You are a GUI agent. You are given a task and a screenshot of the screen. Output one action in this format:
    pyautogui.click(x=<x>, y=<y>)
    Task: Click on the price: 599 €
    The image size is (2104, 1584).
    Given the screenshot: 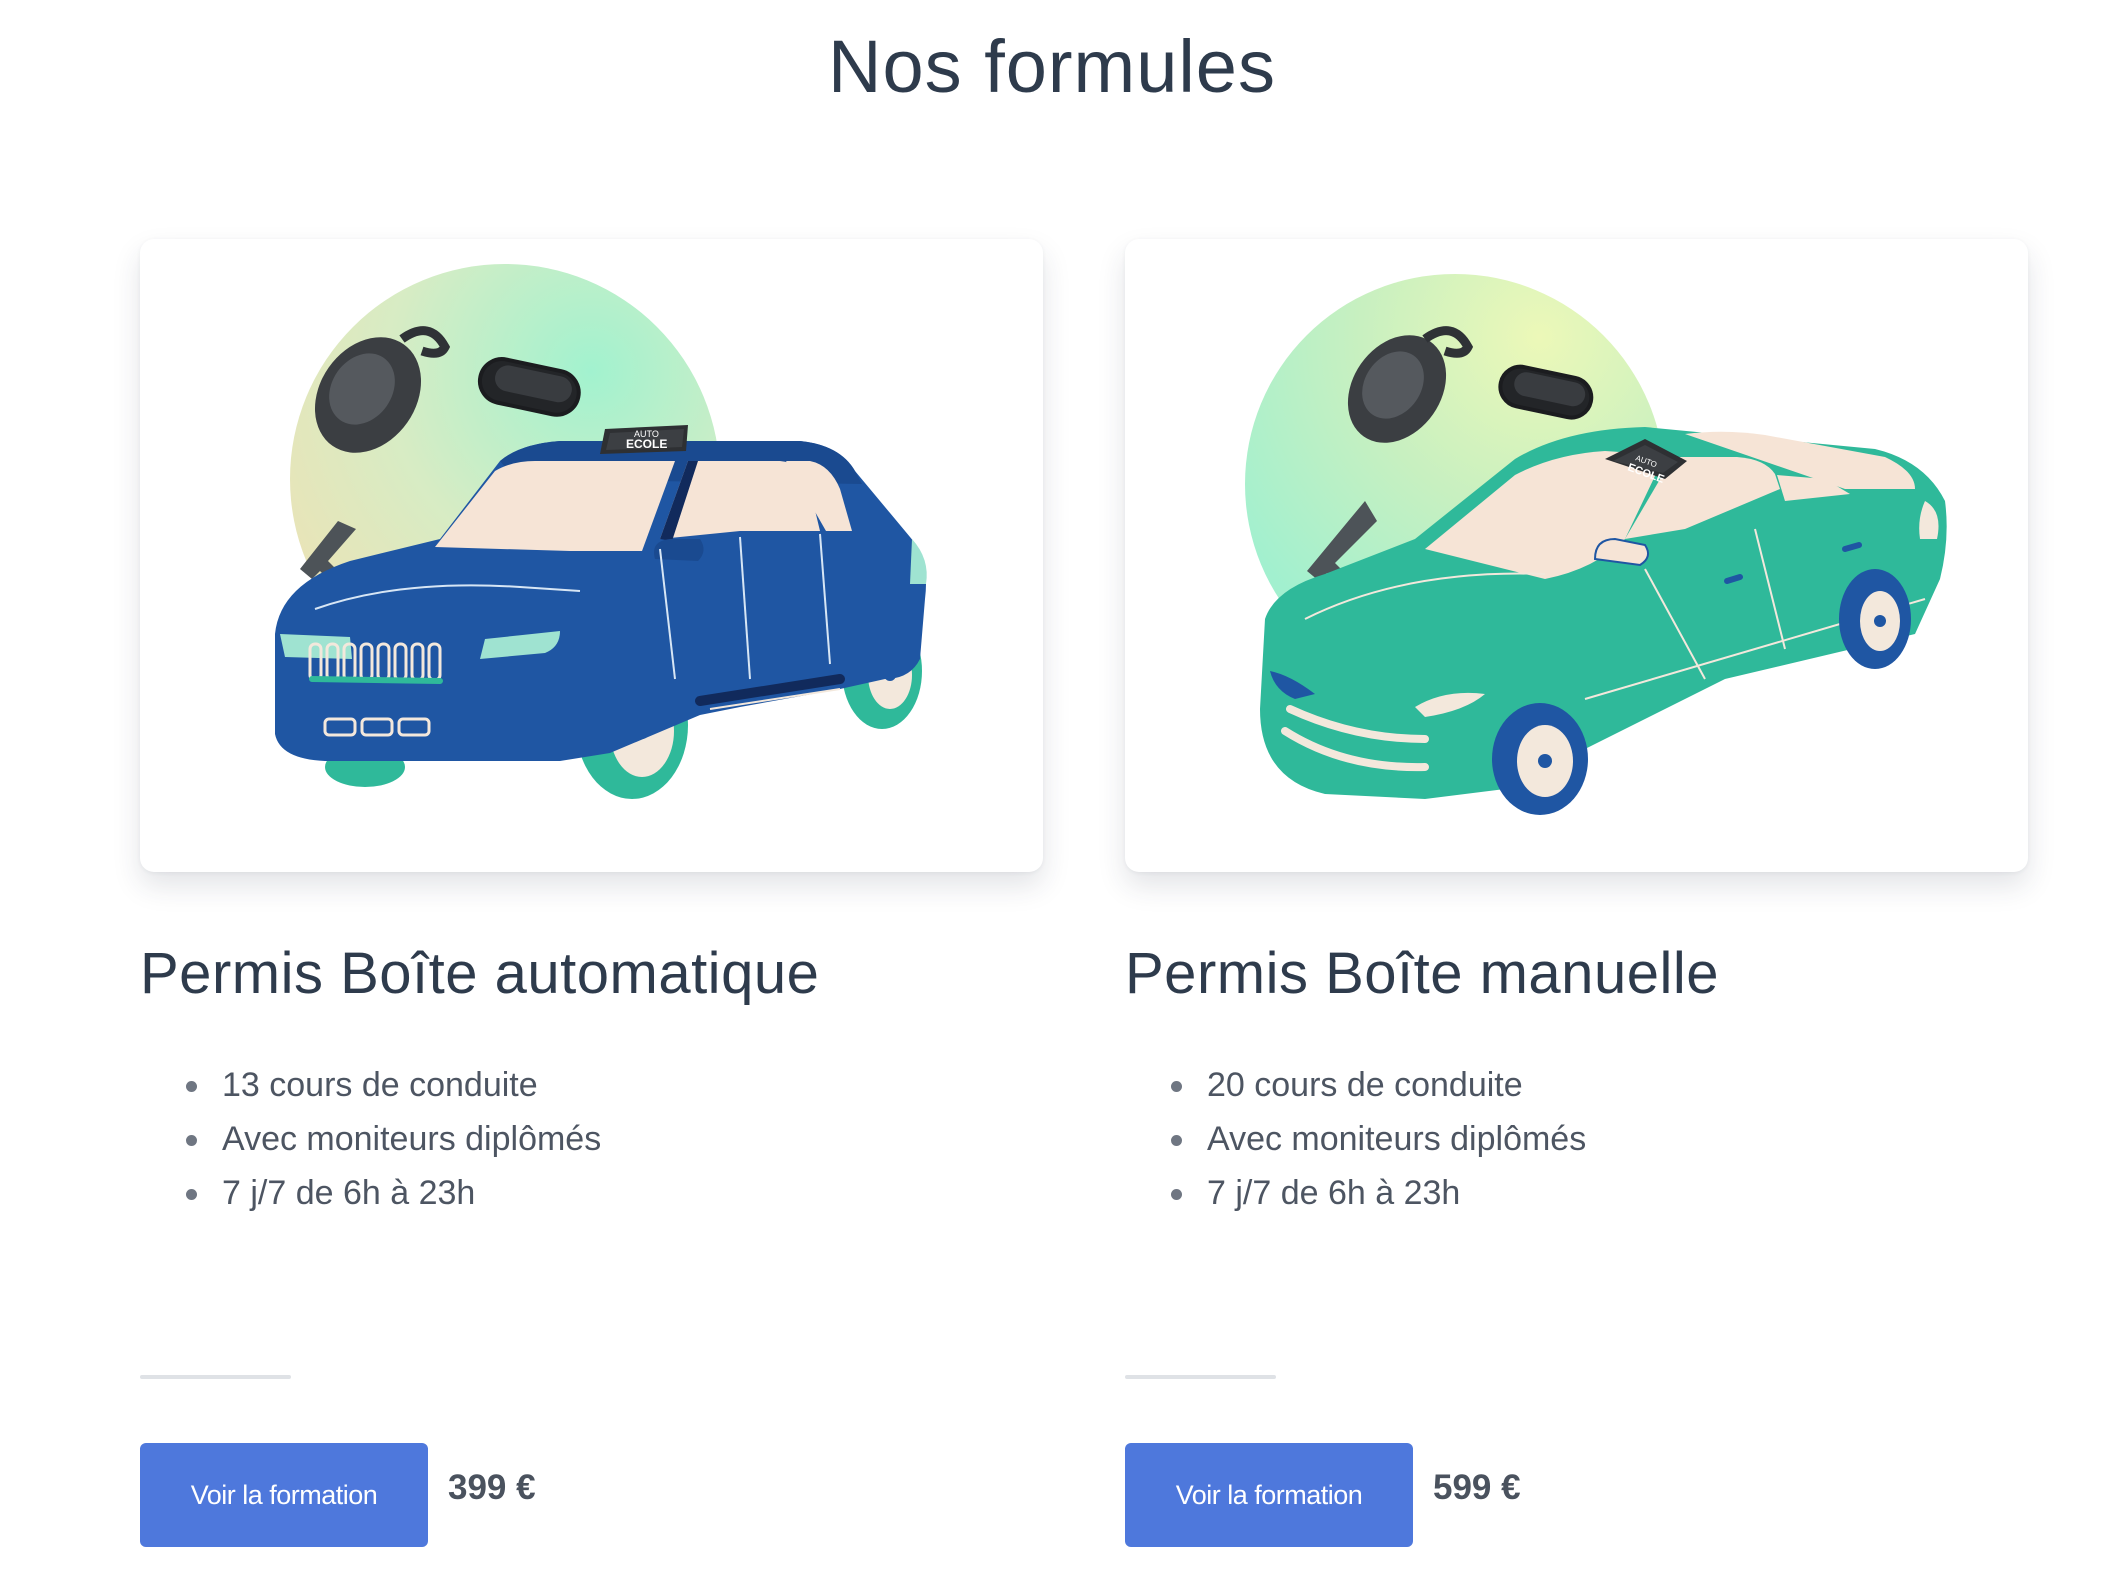 What is the action you would take?
    pyautogui.click(x=1477, y=1487)
    